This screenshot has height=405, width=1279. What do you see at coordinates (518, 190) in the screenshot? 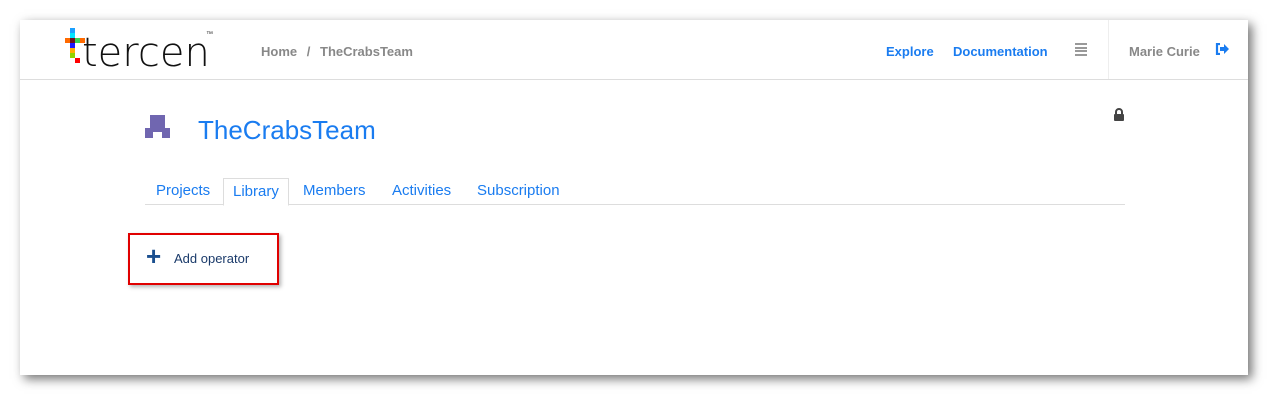
I see `tab-subscription: Subscription` at bounding box center [518, 190].